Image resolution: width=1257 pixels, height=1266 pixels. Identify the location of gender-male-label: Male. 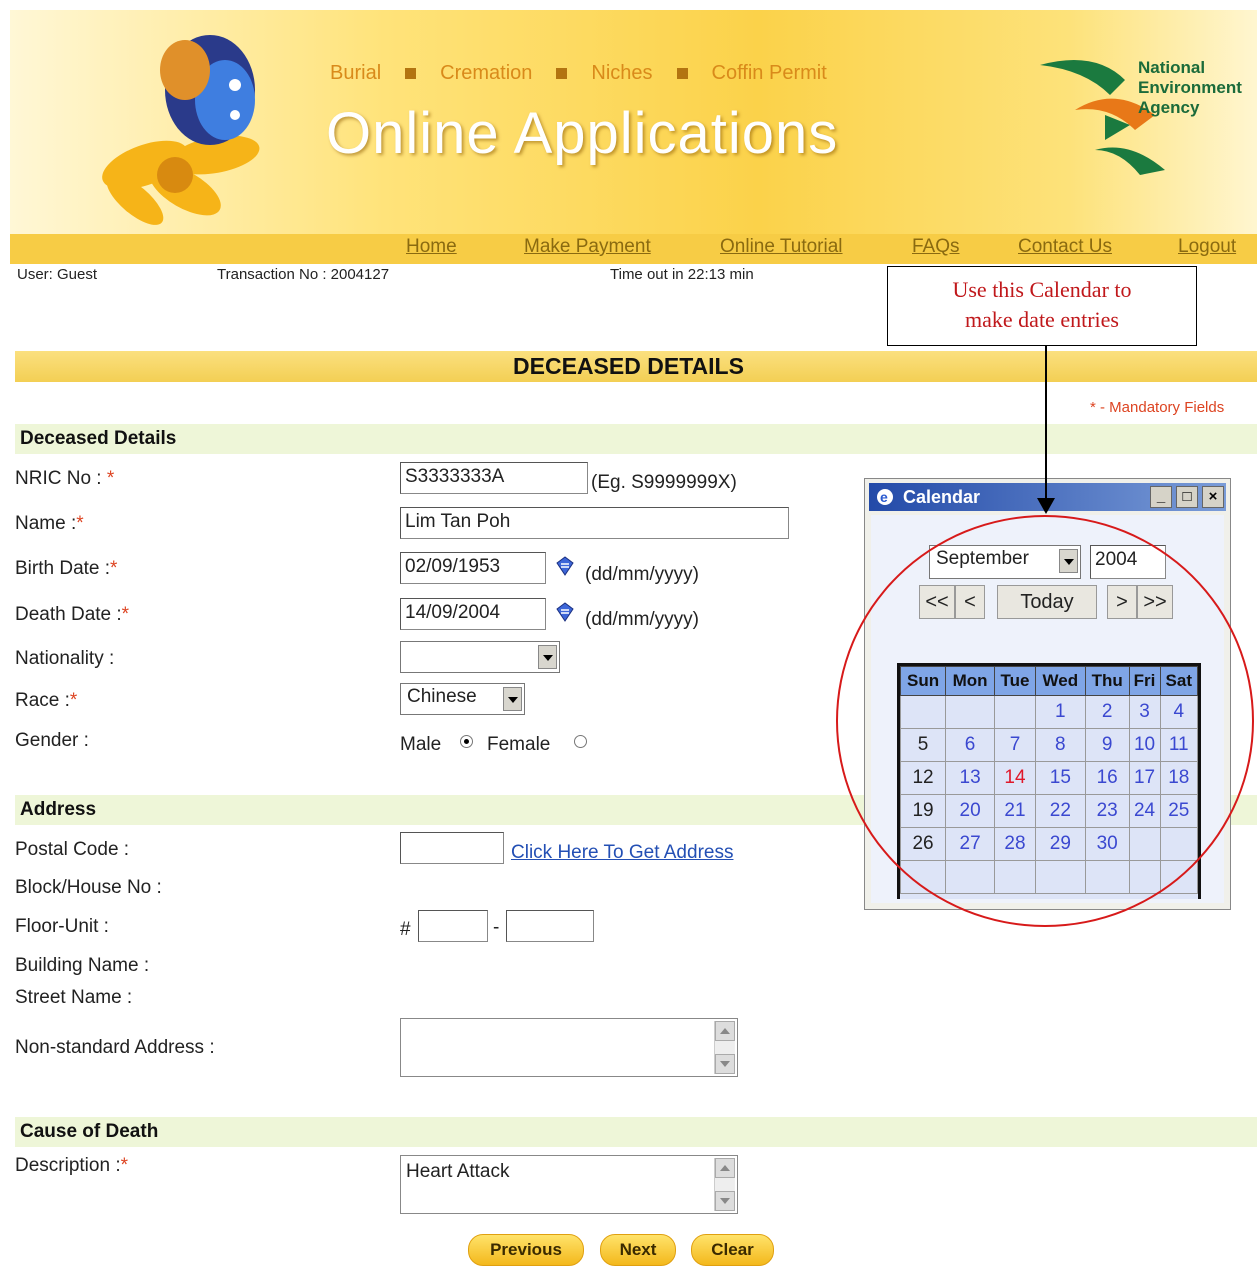
(421, 744).